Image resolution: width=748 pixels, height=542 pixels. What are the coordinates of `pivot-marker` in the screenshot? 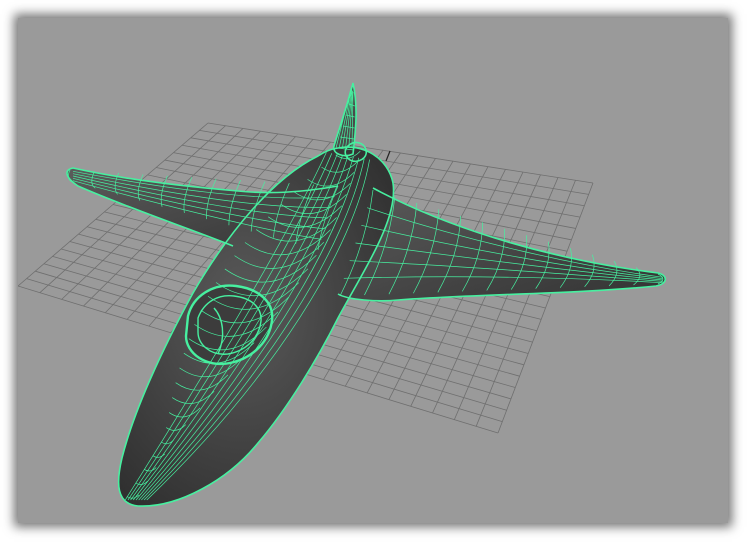 It's located at (388, 156).